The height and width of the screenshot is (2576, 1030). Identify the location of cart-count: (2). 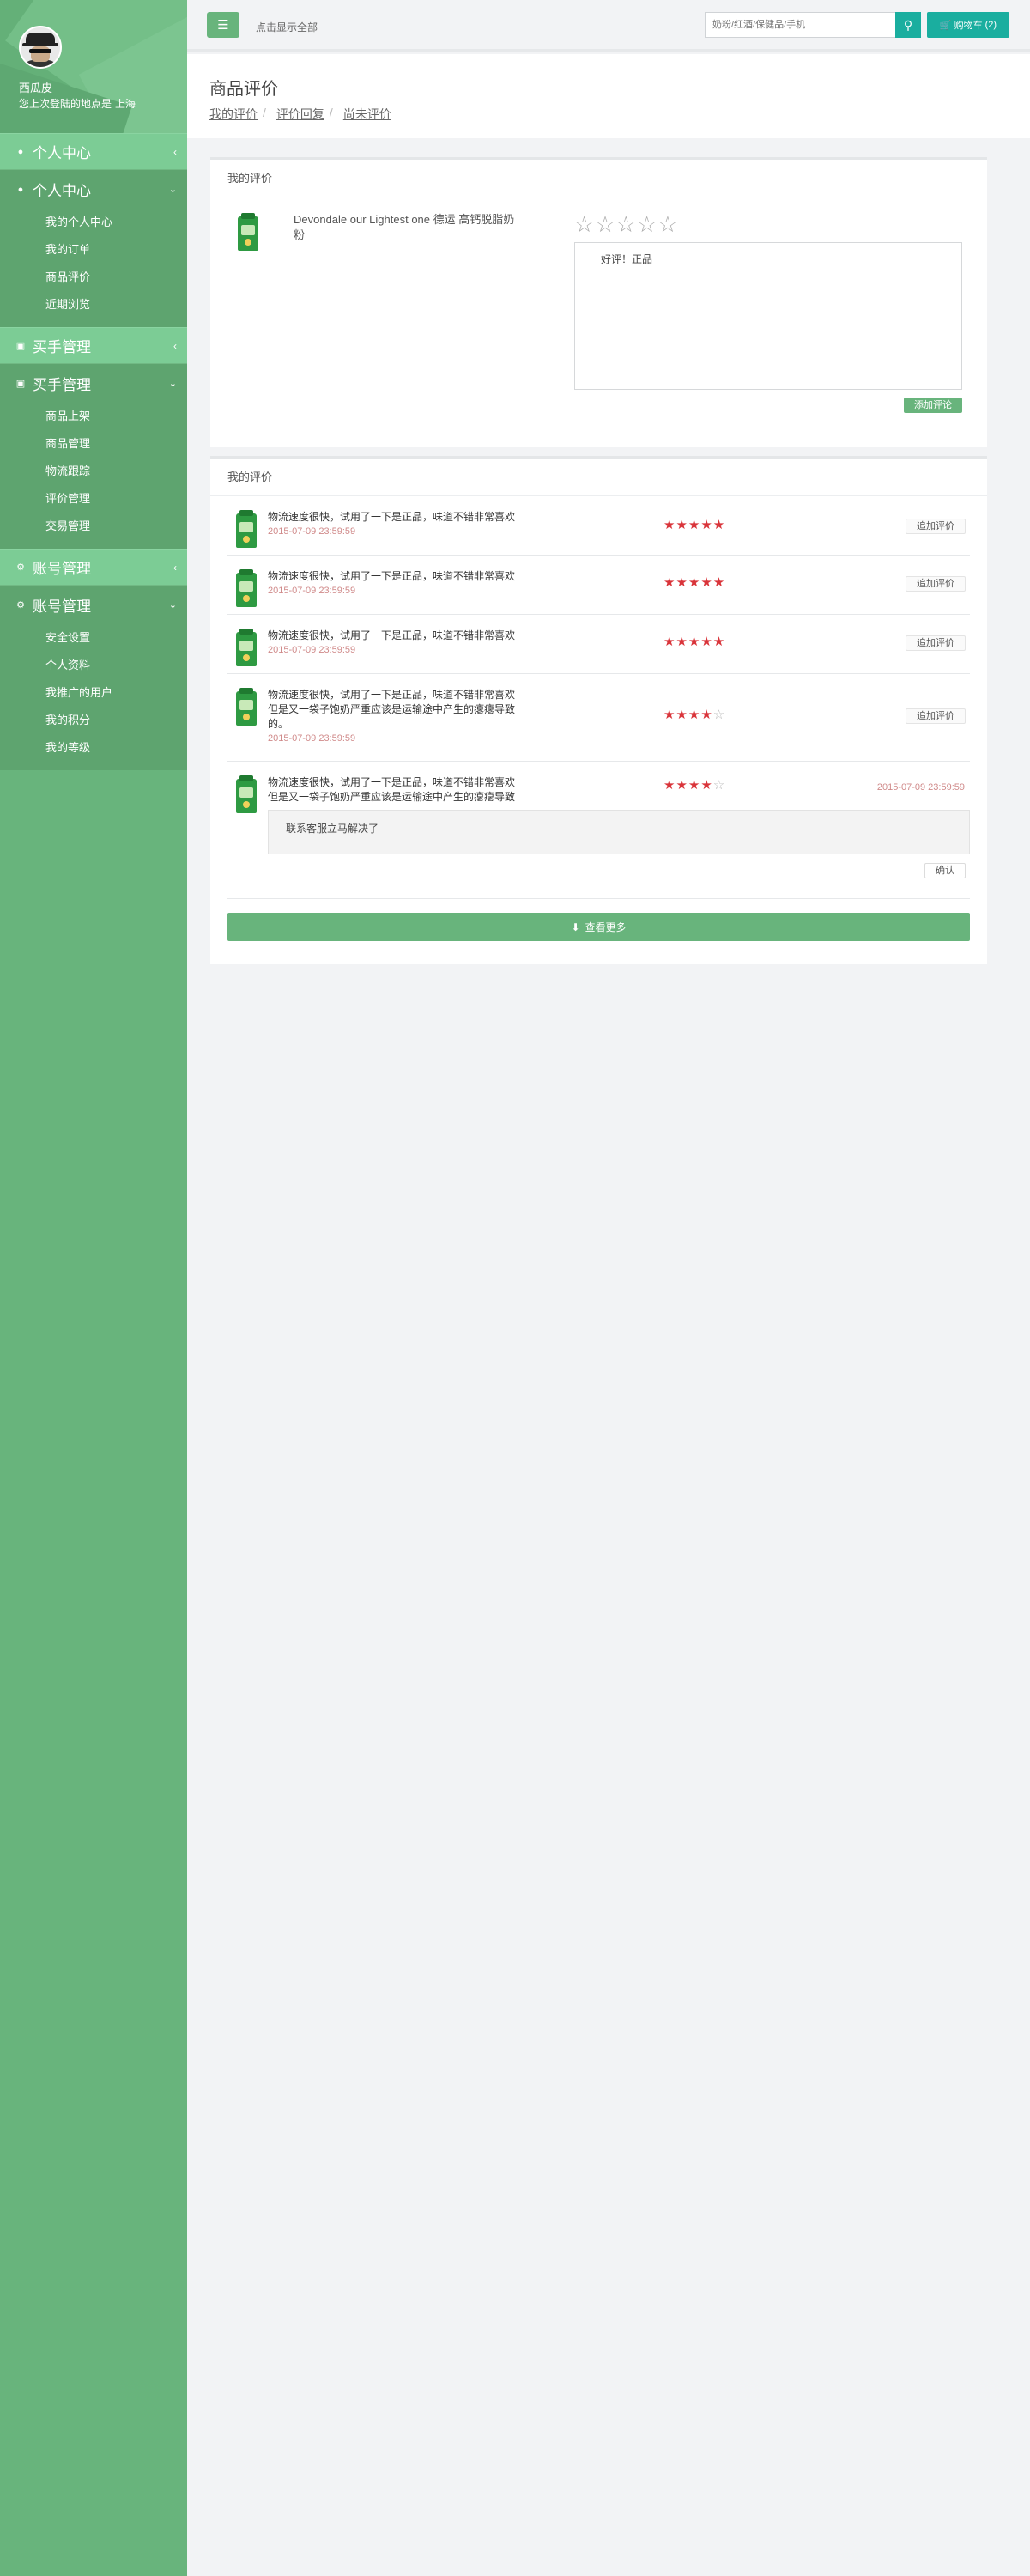
(991, 25).